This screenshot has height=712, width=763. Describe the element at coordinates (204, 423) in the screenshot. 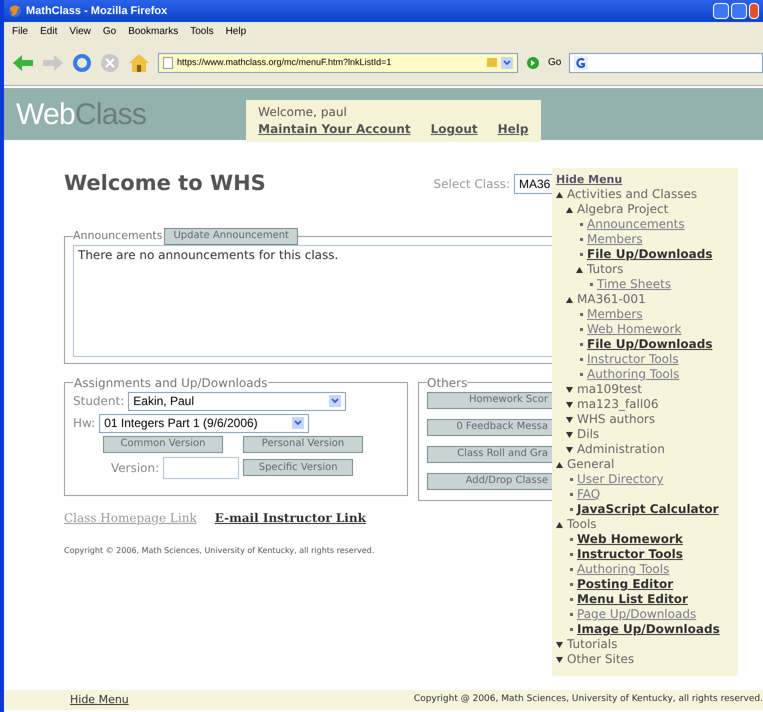

I see `homework-select: 01 Integers Part 1 (9/6/2006)` at that location.